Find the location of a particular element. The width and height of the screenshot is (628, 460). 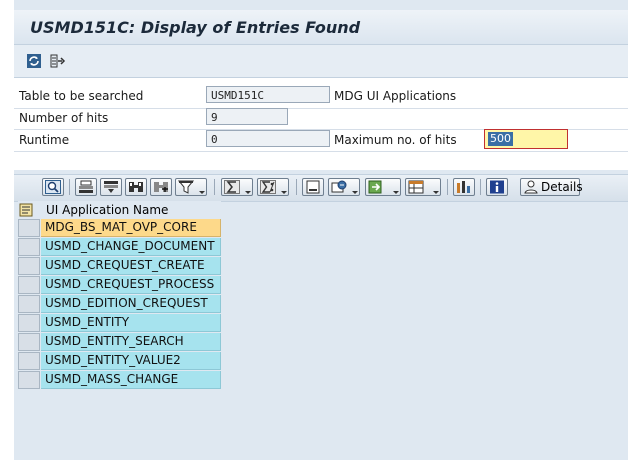

info-button is located at coordinates (497, 187).